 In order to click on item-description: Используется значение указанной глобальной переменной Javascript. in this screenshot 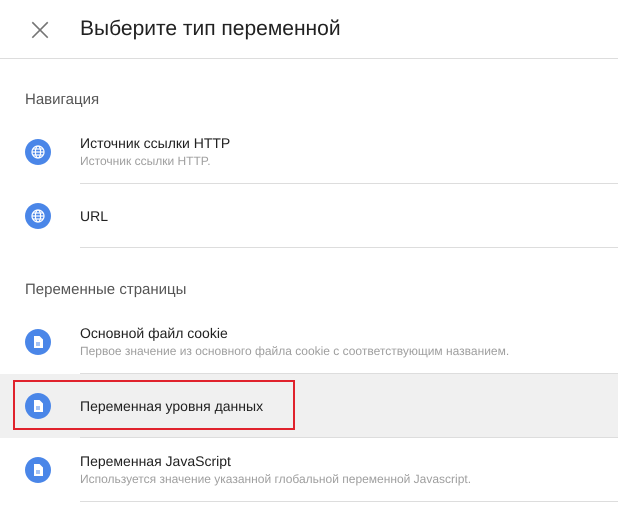, I will do `click(276, 479)`.